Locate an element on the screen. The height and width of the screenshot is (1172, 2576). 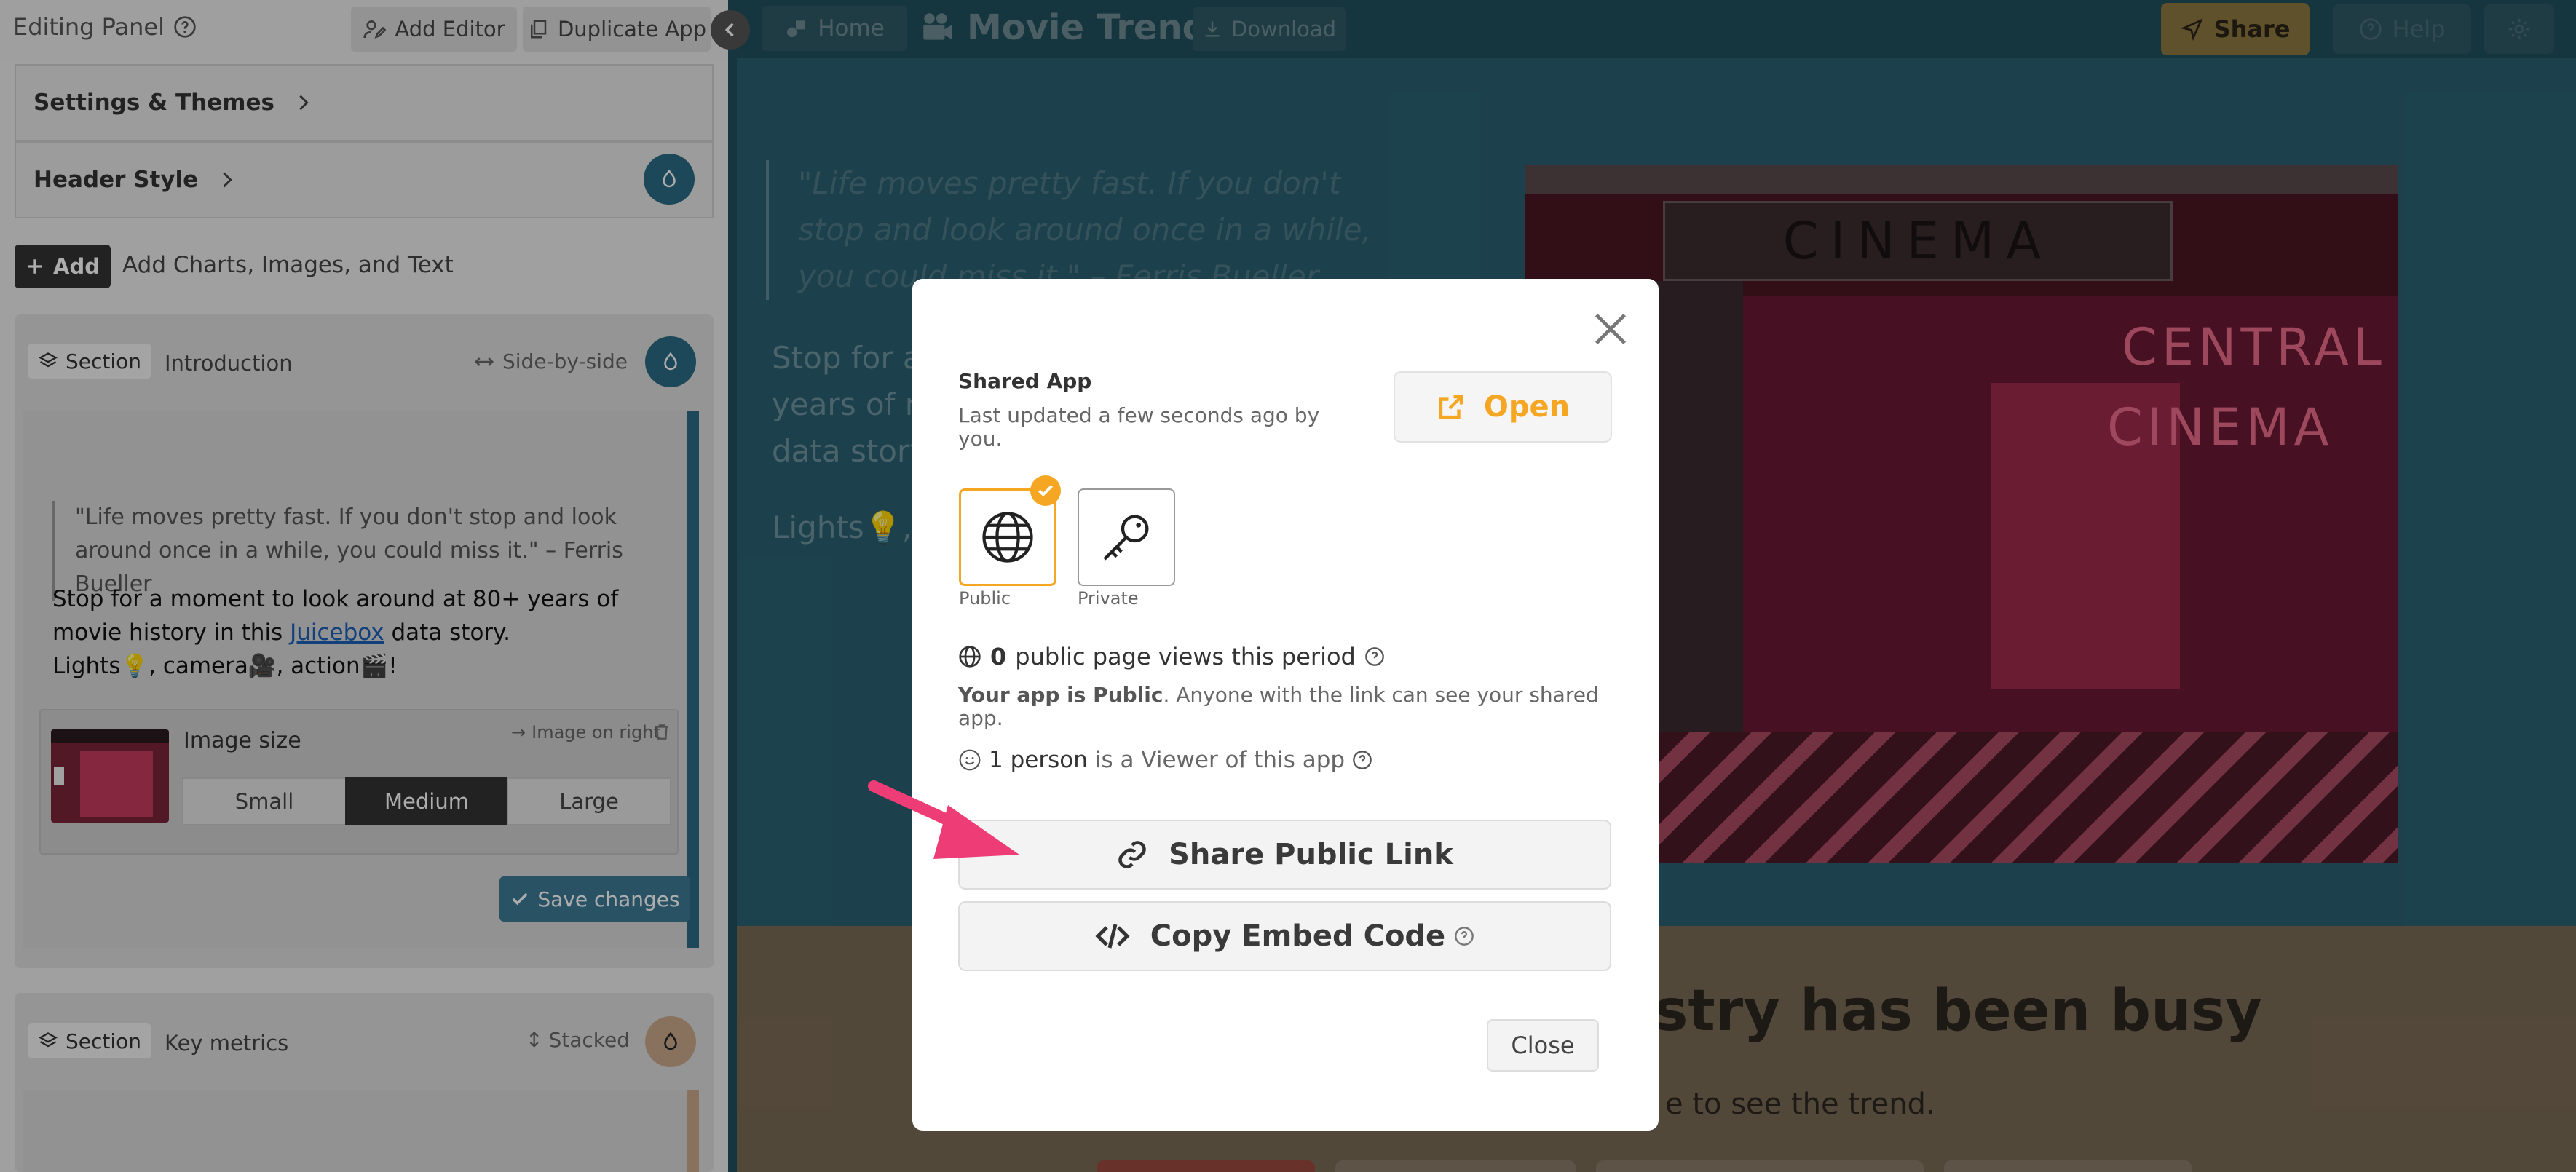
viewers-row: 1 person is a Viewer of this app is located at coordinates (1165, 760).